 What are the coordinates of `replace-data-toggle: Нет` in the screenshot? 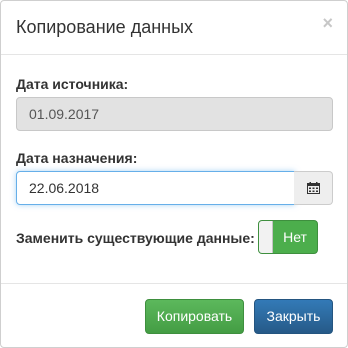 It's located at (288, 237).